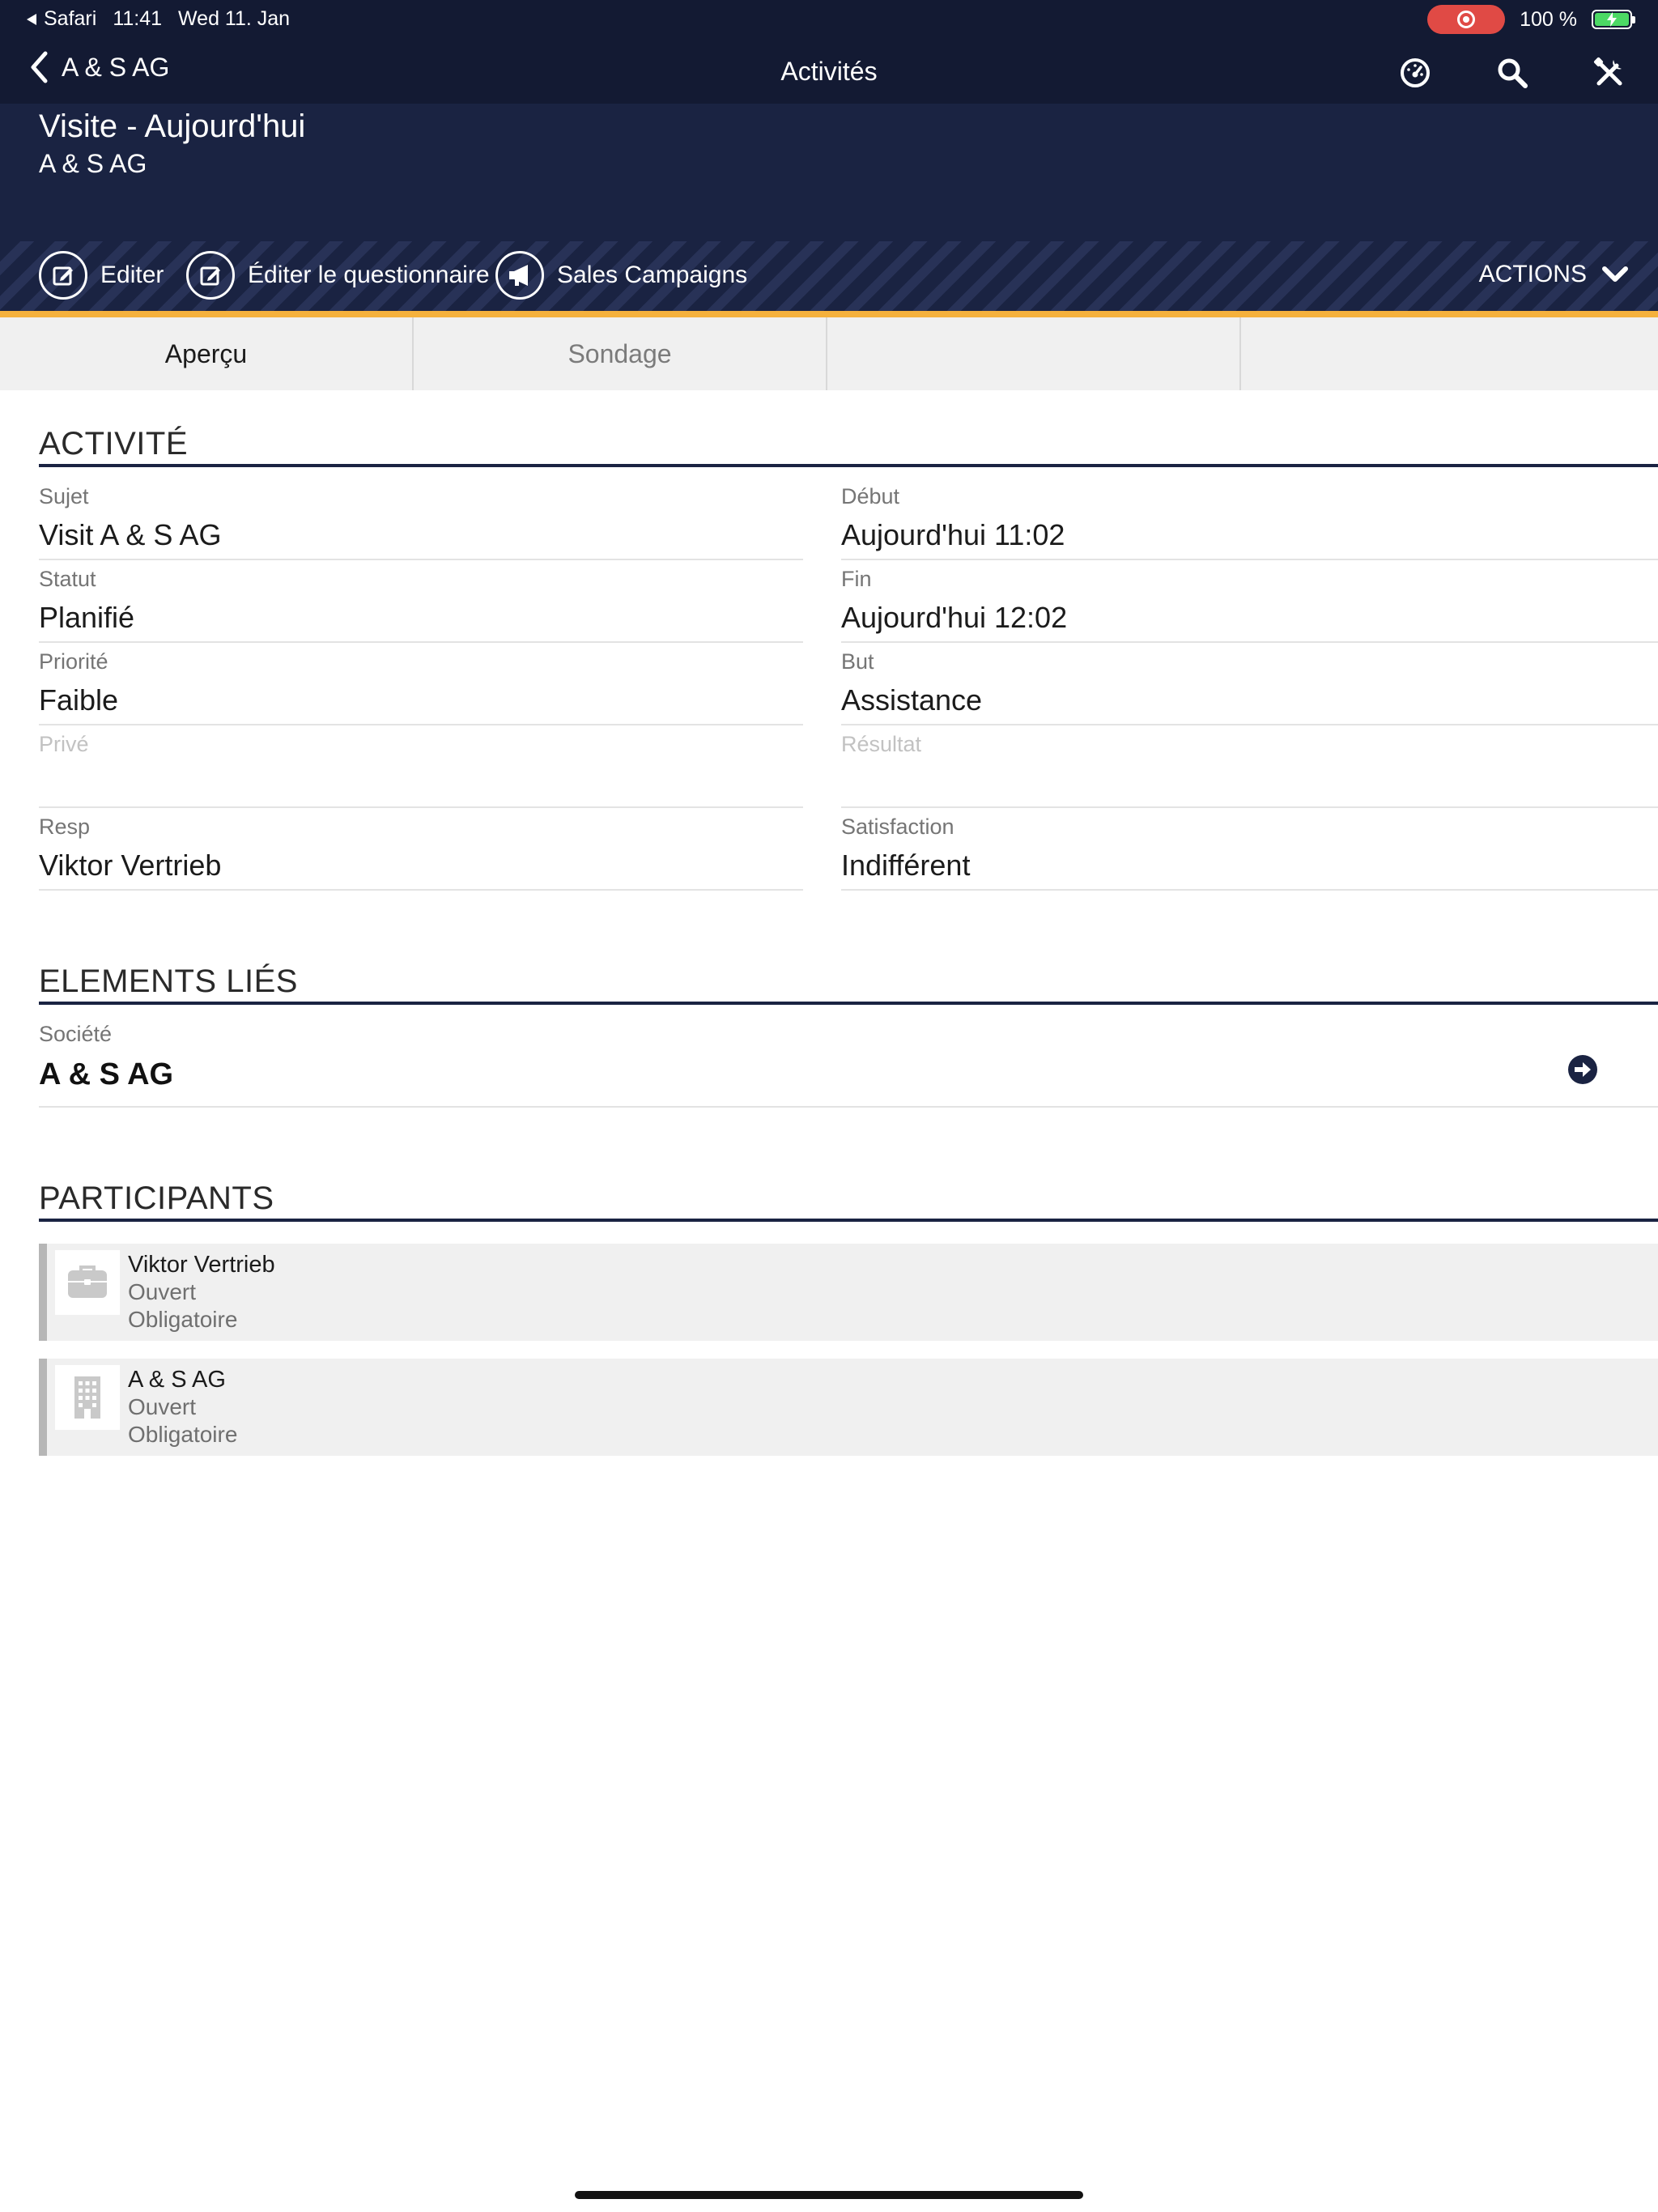 This screenshot has height=2212, width=1658. What do you see at coordinates (106, 1074) in the screenshot?
I see `linked-company-value: A & S AG` at bounding box center [106, 1074].